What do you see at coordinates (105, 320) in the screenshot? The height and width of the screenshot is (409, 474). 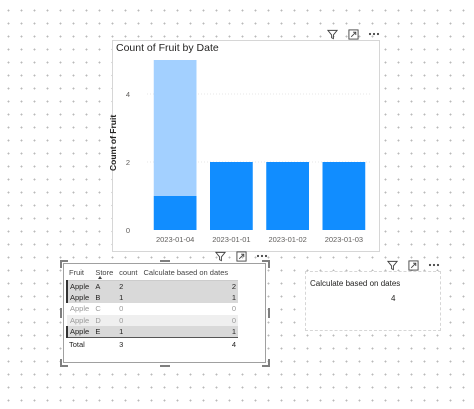 I see `cell-store: D` at bounding box center [105, 320].